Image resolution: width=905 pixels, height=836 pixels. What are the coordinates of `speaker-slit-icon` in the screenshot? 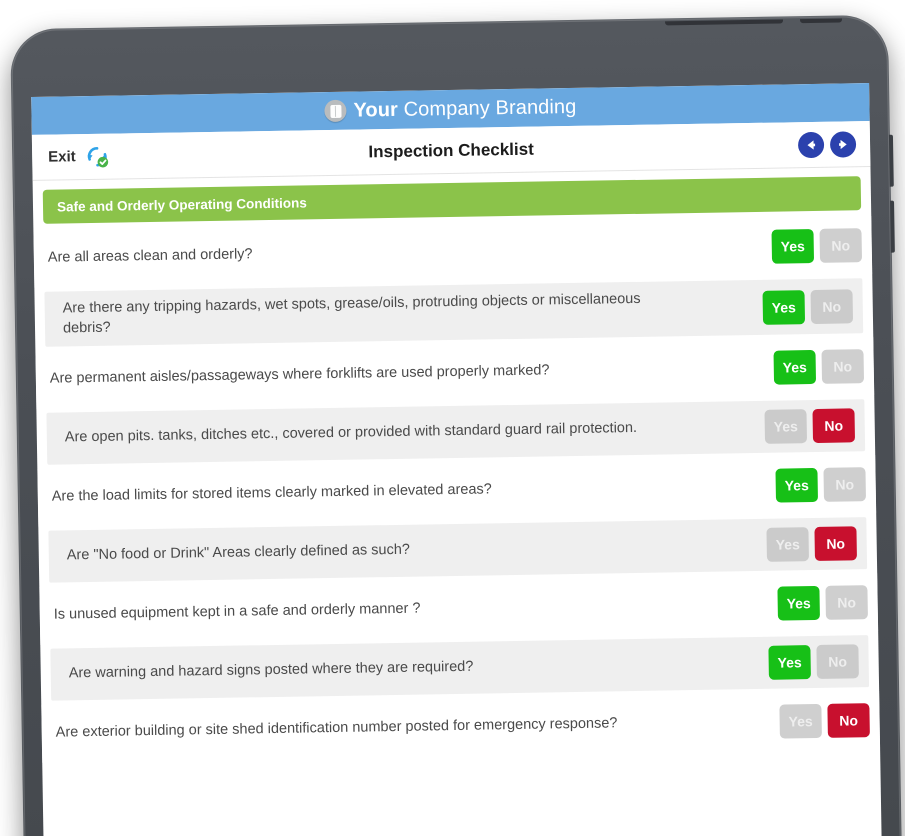 It's located at (724, 22).